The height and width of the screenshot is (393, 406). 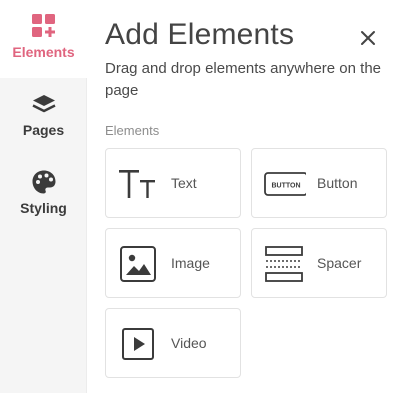 I want to click on element-card-label: Spacer, so click(x=339, y=263).